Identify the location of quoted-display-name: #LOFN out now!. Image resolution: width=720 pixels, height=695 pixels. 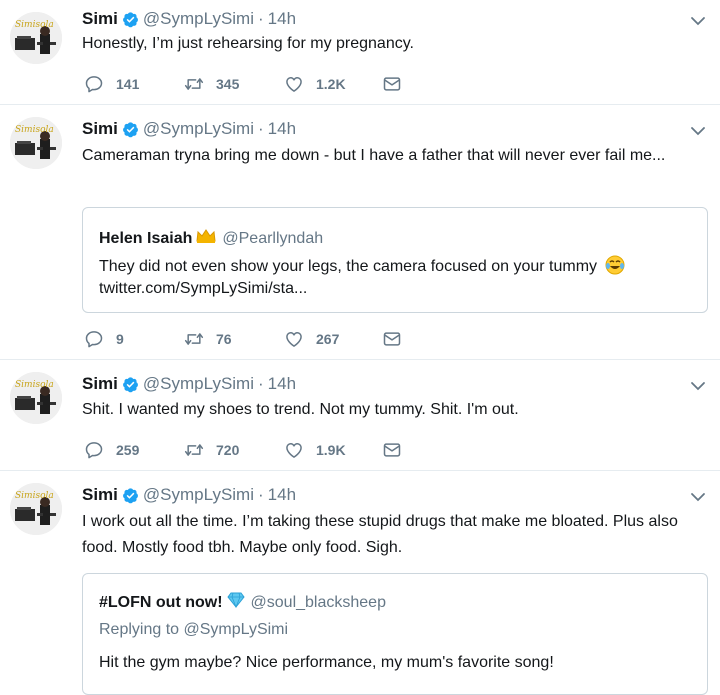
(161, 602).